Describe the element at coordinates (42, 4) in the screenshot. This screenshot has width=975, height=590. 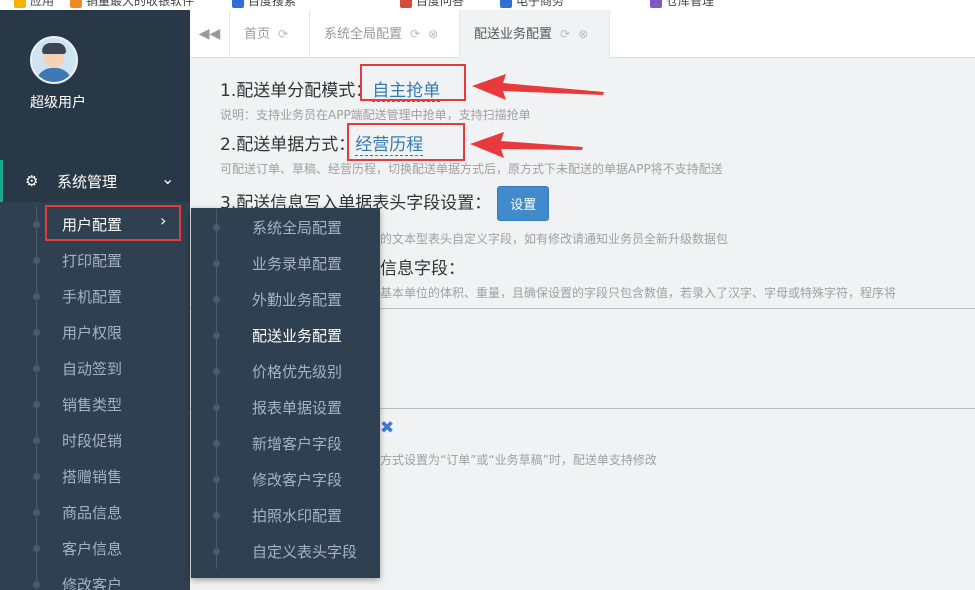
I see `bookmark-label: 应用` at that location.